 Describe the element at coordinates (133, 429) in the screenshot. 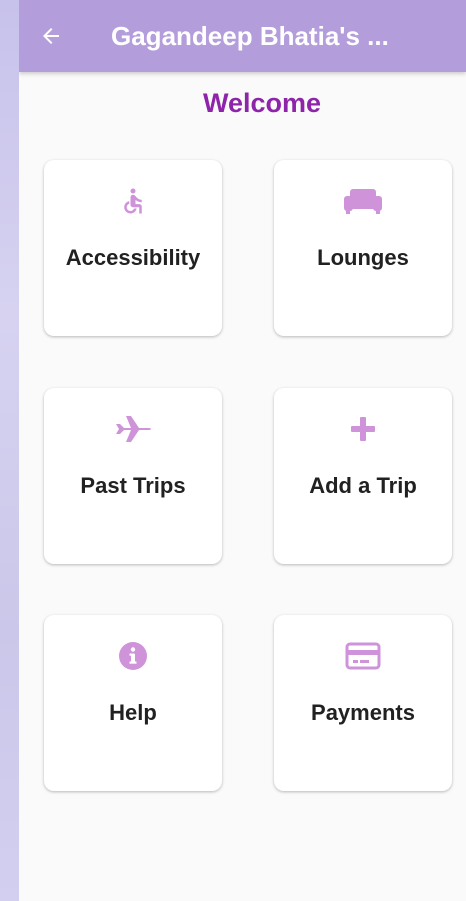

I see `airplane-icon` at that location.